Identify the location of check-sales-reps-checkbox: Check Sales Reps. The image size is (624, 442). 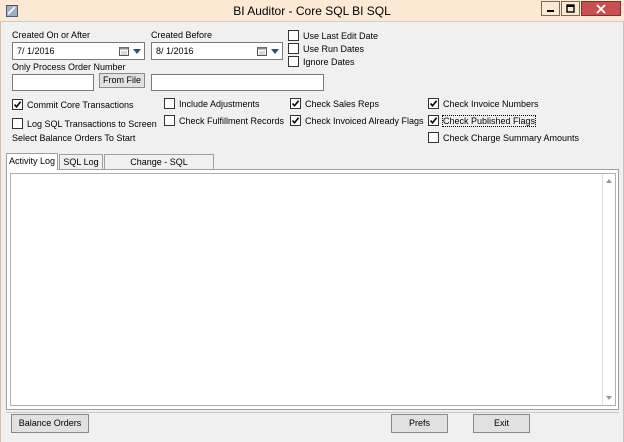
(334, 103).